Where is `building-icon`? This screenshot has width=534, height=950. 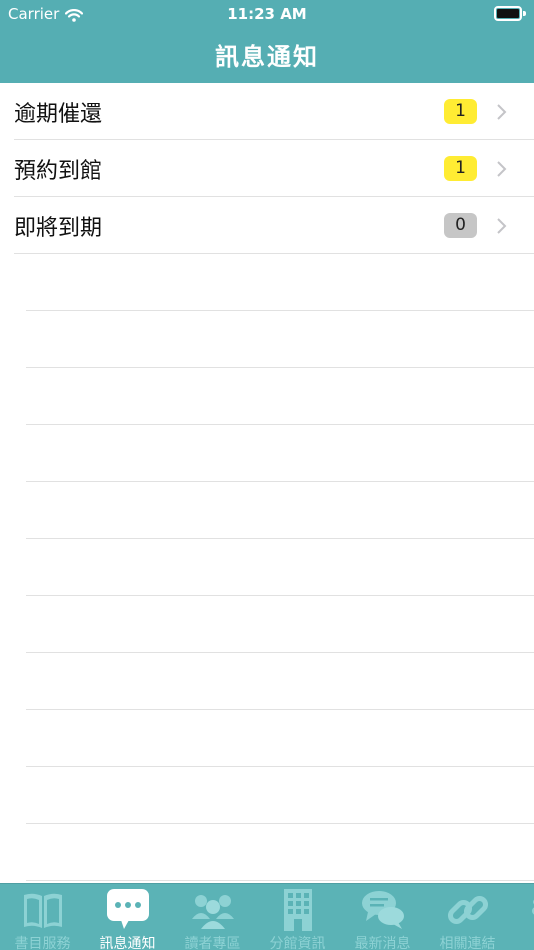 building-icon is located at coordinates (298, 910).